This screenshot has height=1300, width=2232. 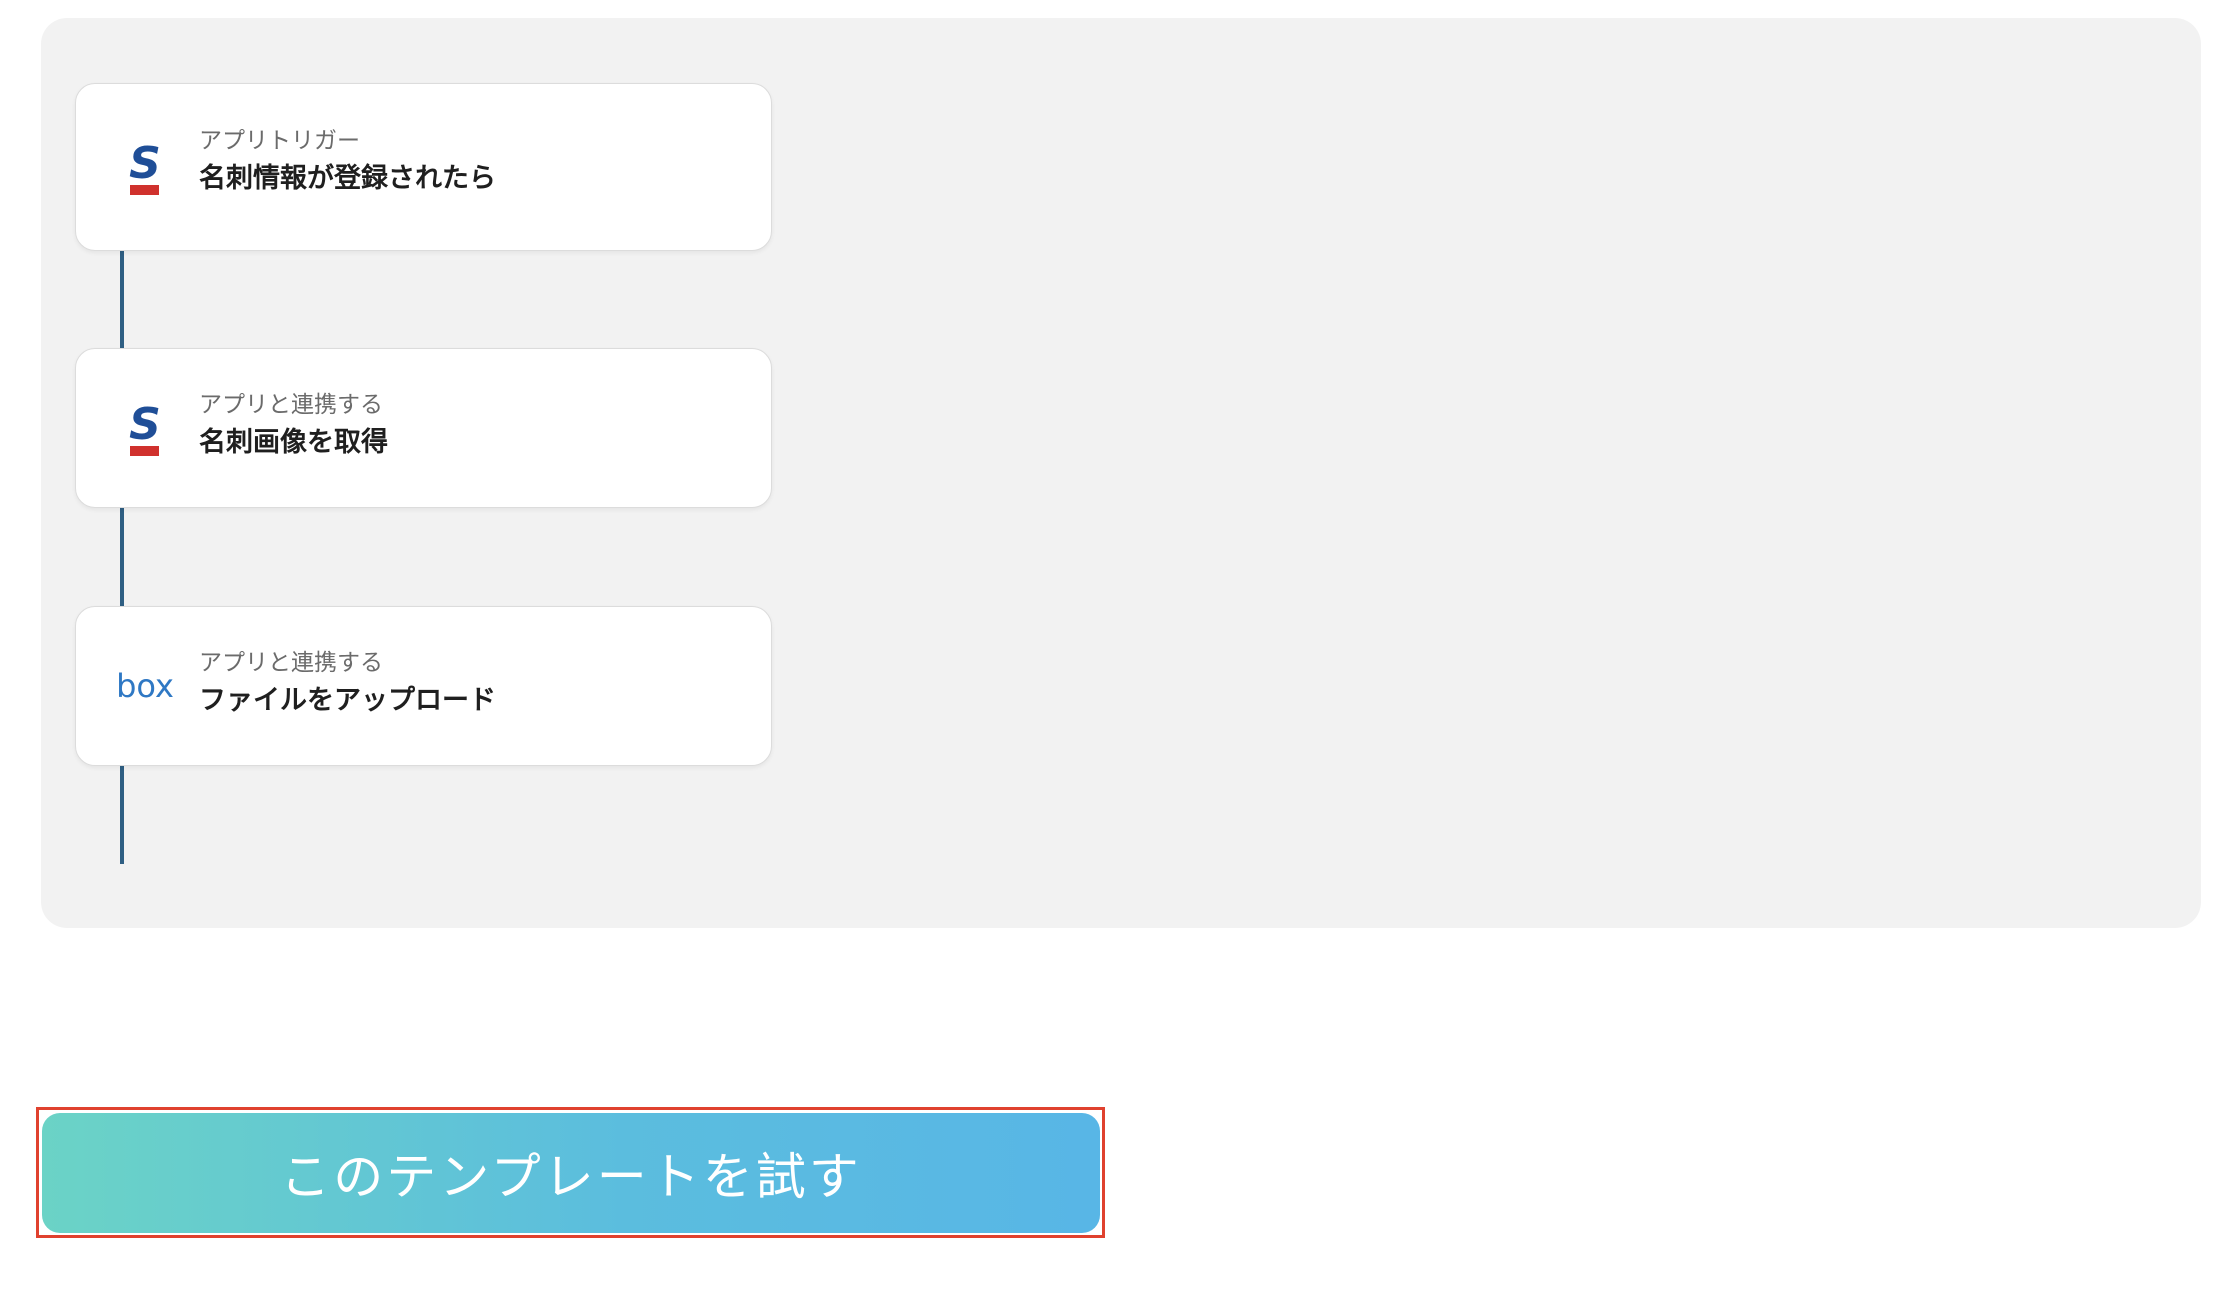 I want to click on flow-step-action: box アプリと連携する ファイルをアップロード, so click(x=423, y=686).